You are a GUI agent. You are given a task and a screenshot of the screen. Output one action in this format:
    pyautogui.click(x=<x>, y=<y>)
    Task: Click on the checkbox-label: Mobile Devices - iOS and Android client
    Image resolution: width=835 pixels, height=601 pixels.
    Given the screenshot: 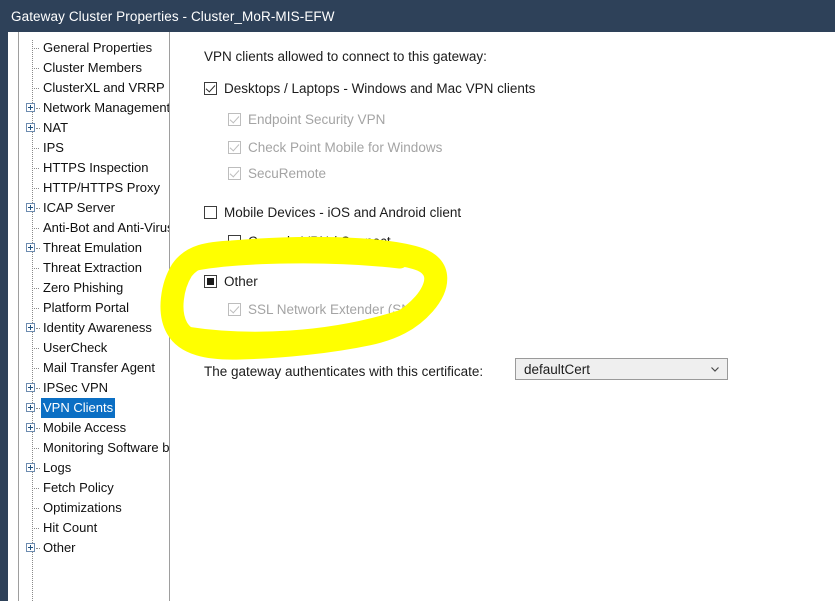 What is the action you would take?
    pyautogui.click(x=343, y=212)
    